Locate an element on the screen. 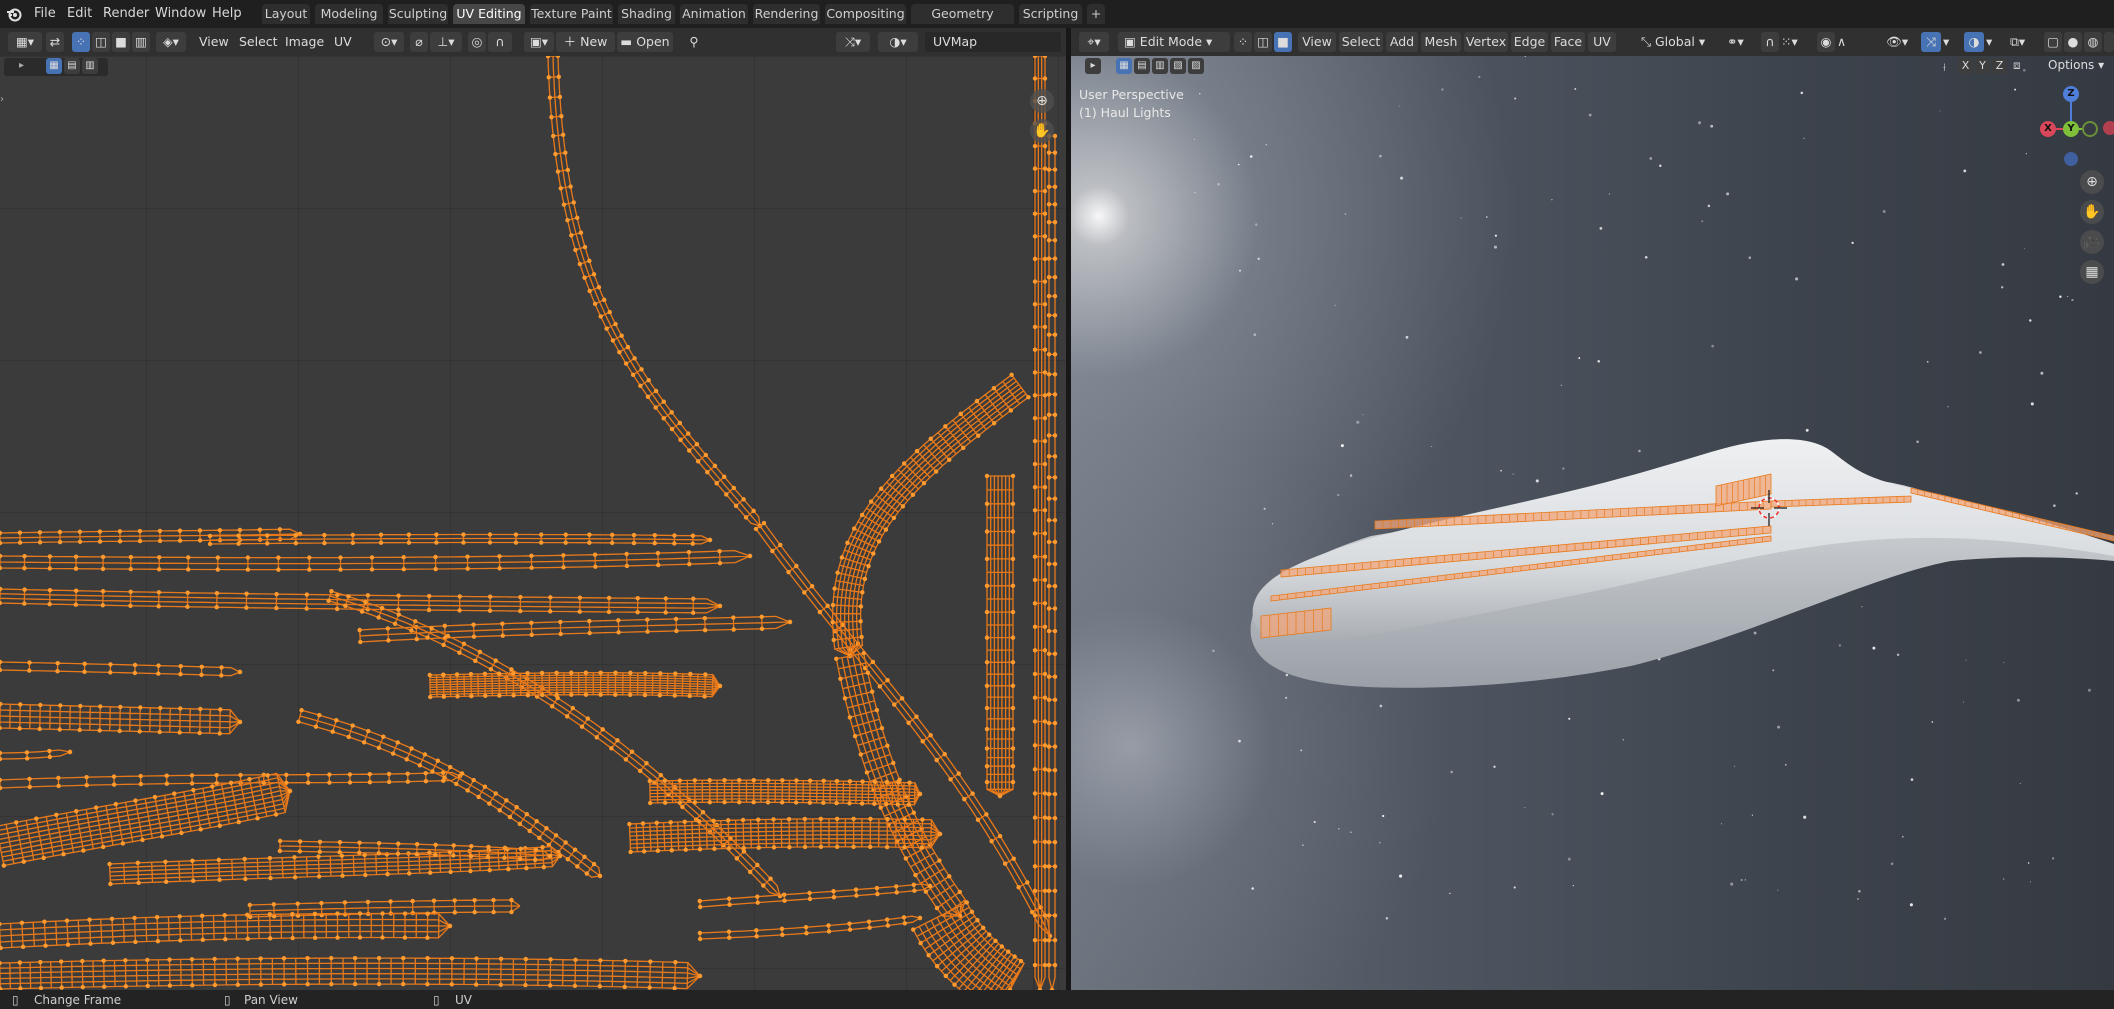 The image size is (2114, 1009). tab-rendering: Rendering is located at coordinates (786, 14).